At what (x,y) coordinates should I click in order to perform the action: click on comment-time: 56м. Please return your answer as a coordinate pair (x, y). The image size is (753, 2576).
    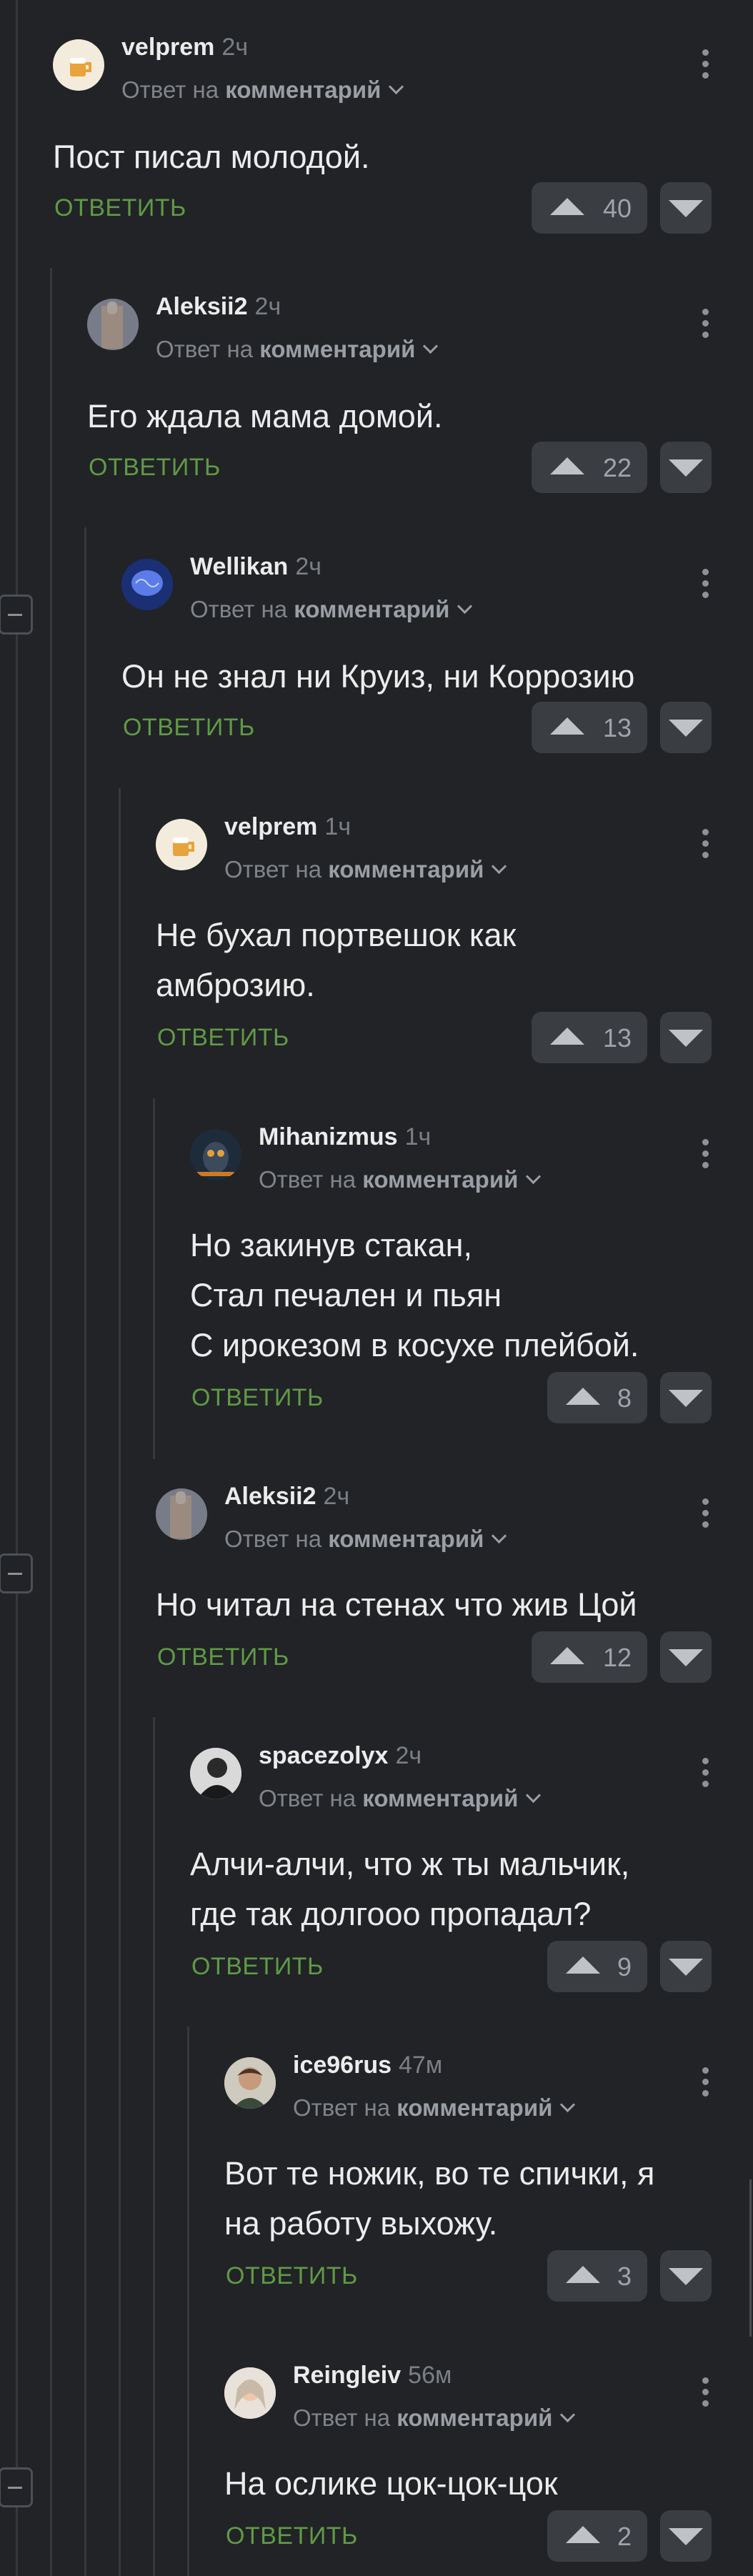
    Looking at the image, I should click on (430, 2375).